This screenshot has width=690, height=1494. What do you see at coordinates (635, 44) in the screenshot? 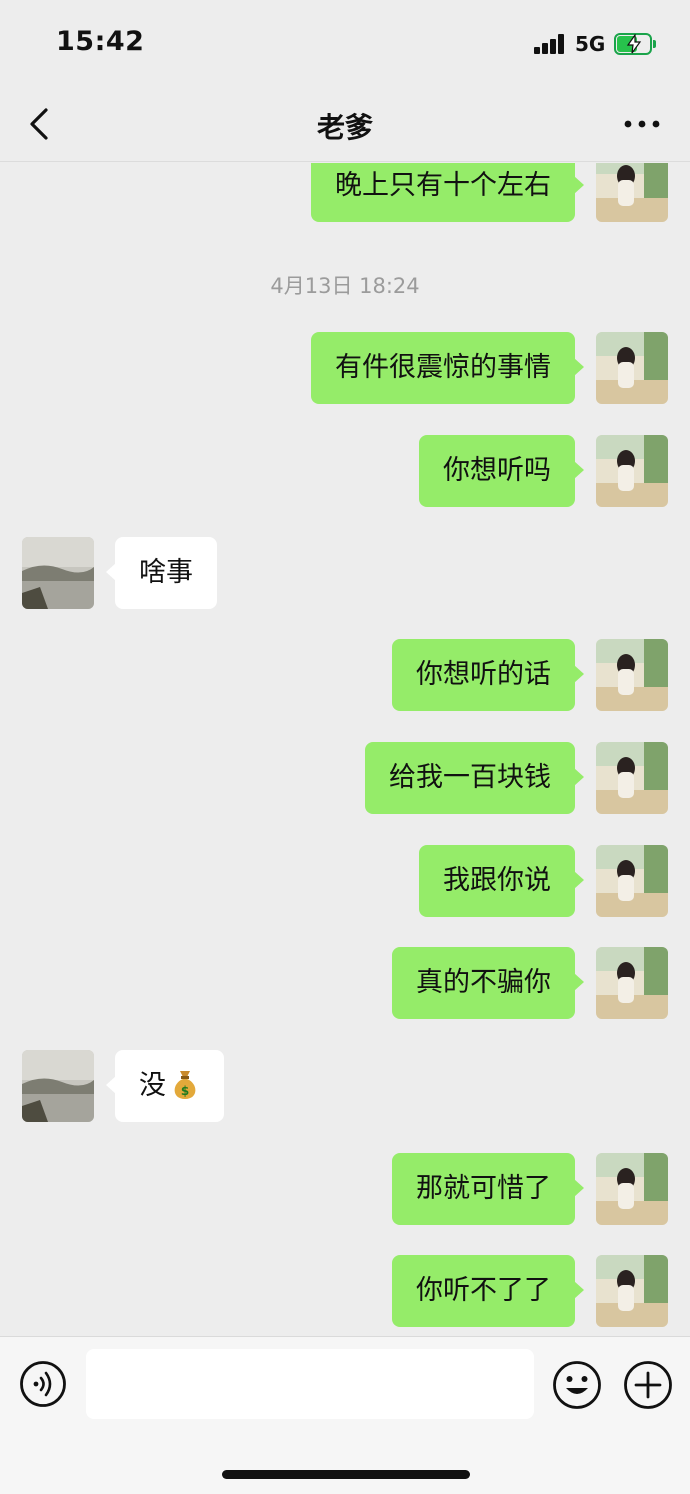
I see `battery-charging-icon` at bounding box center [635, 44].